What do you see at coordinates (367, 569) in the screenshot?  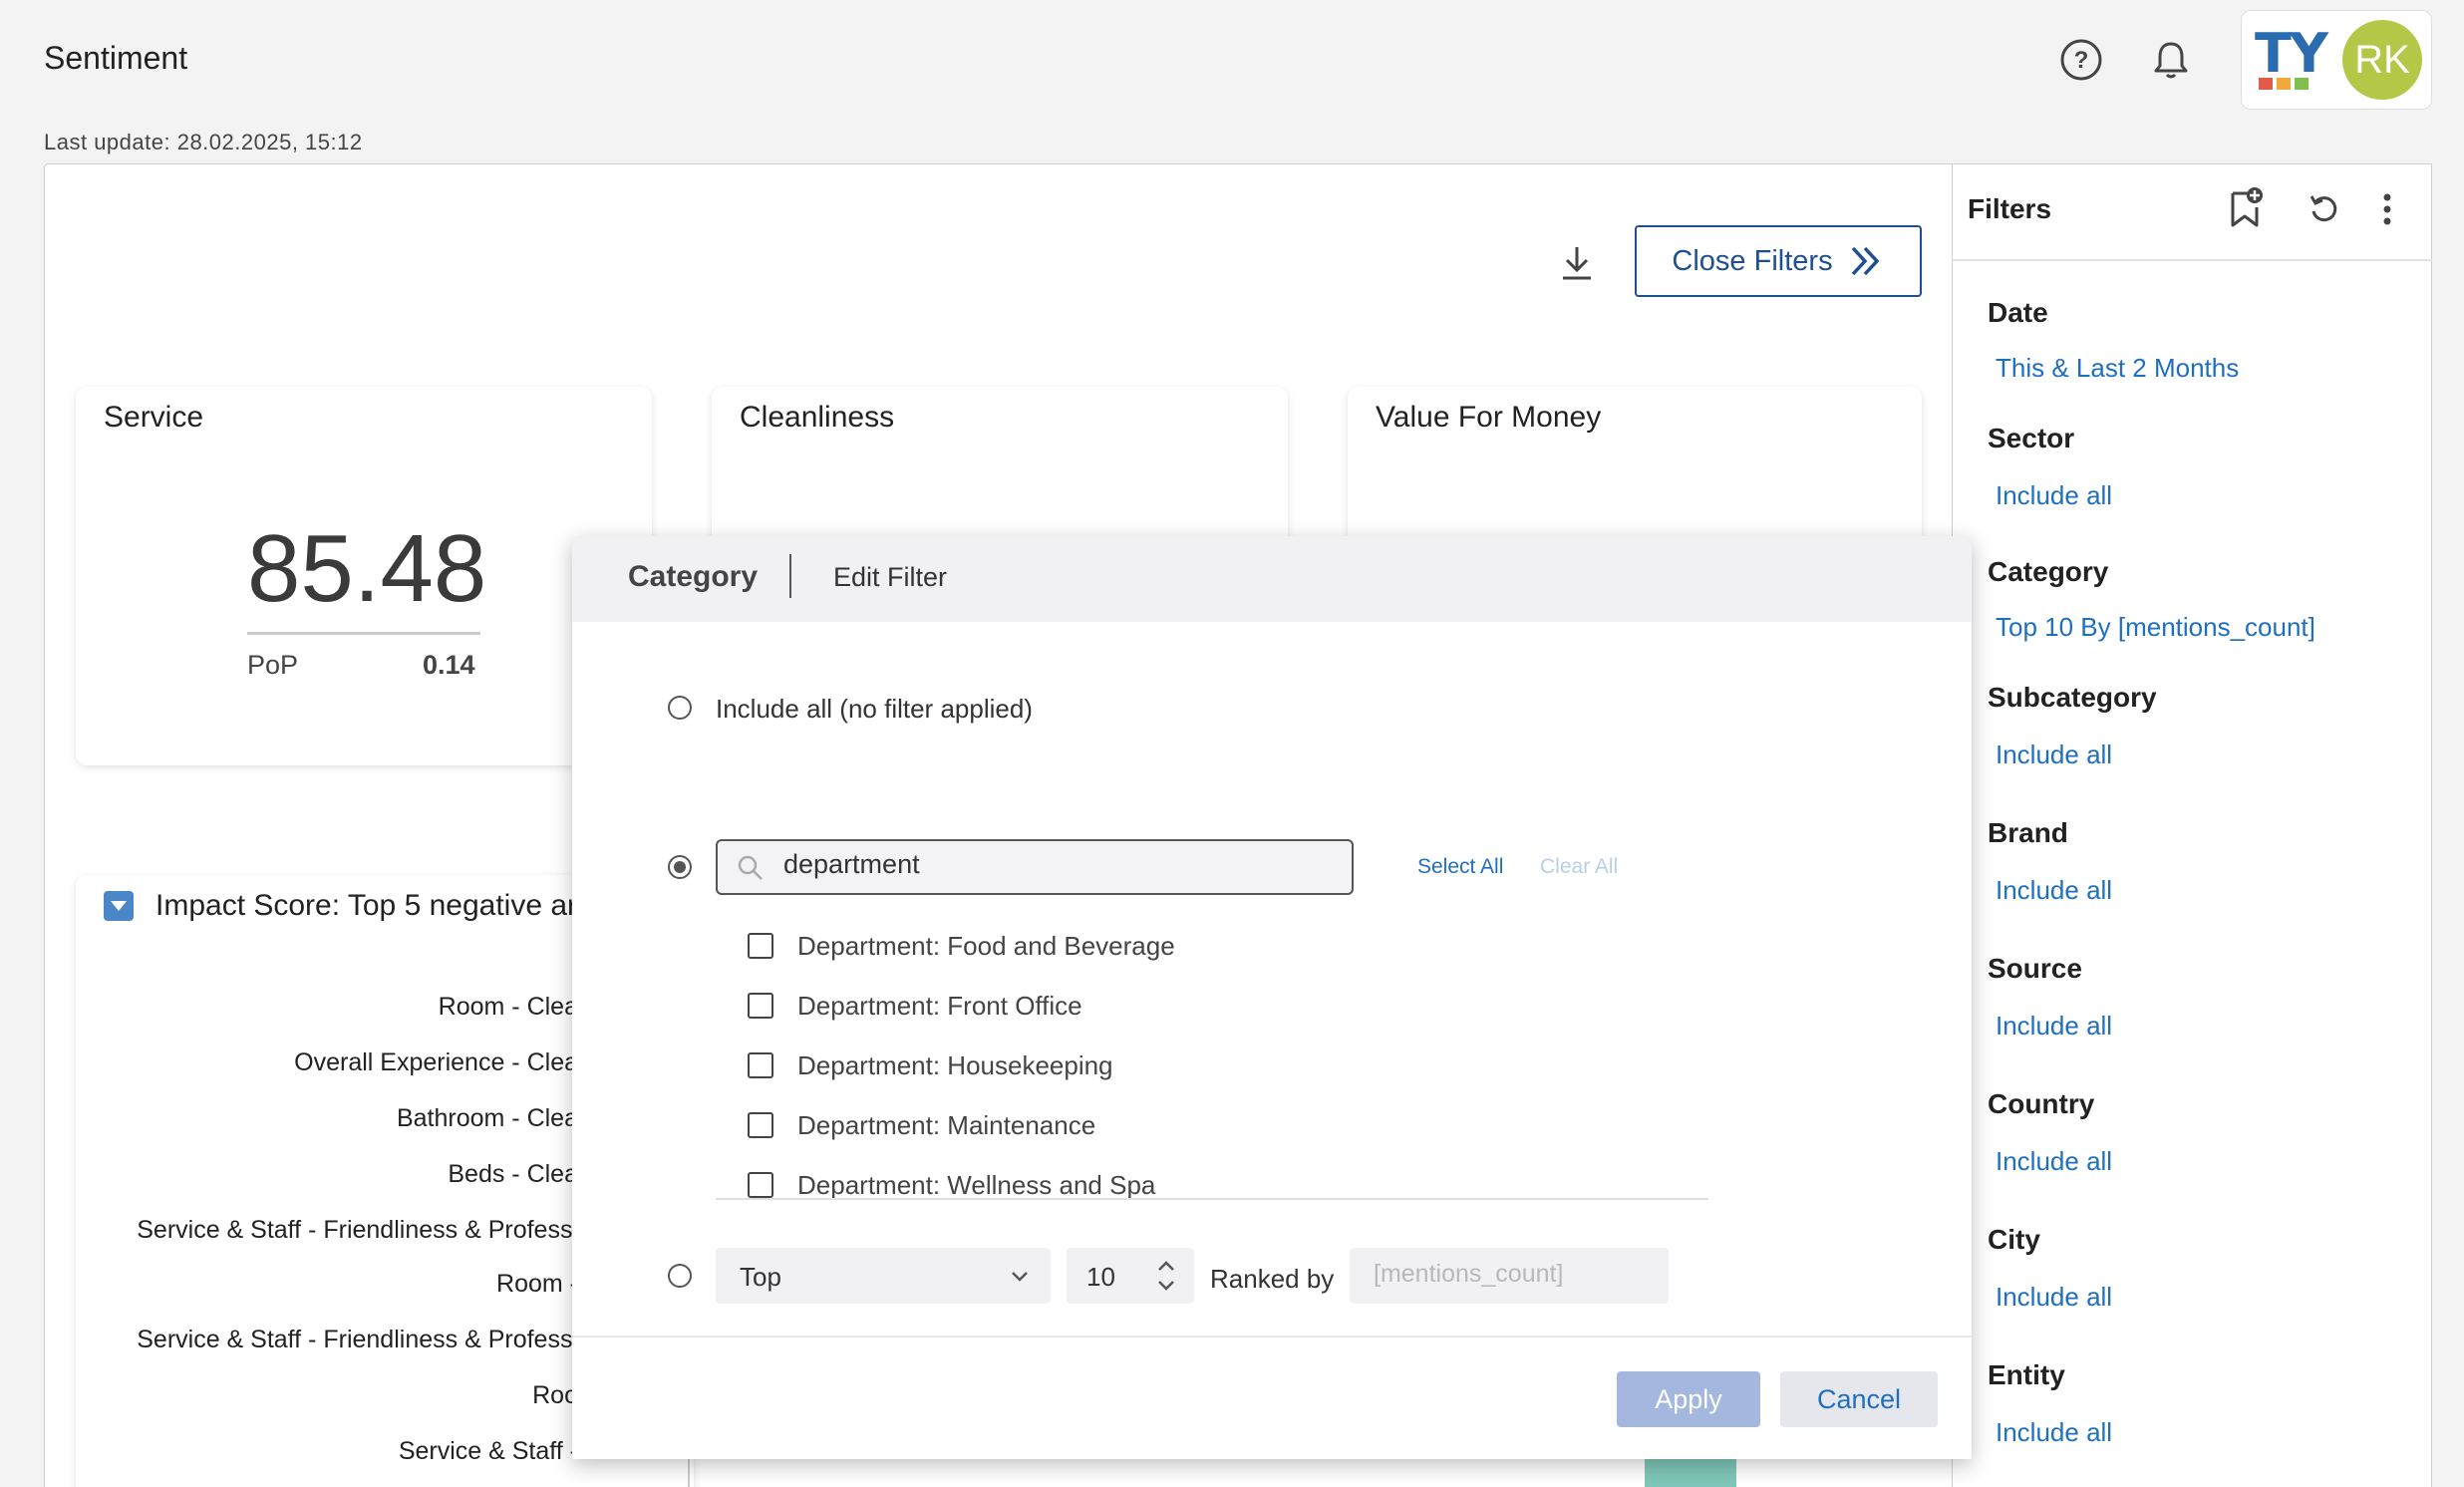 I see `service-score: 85.48` at bounding box center [367, 569].